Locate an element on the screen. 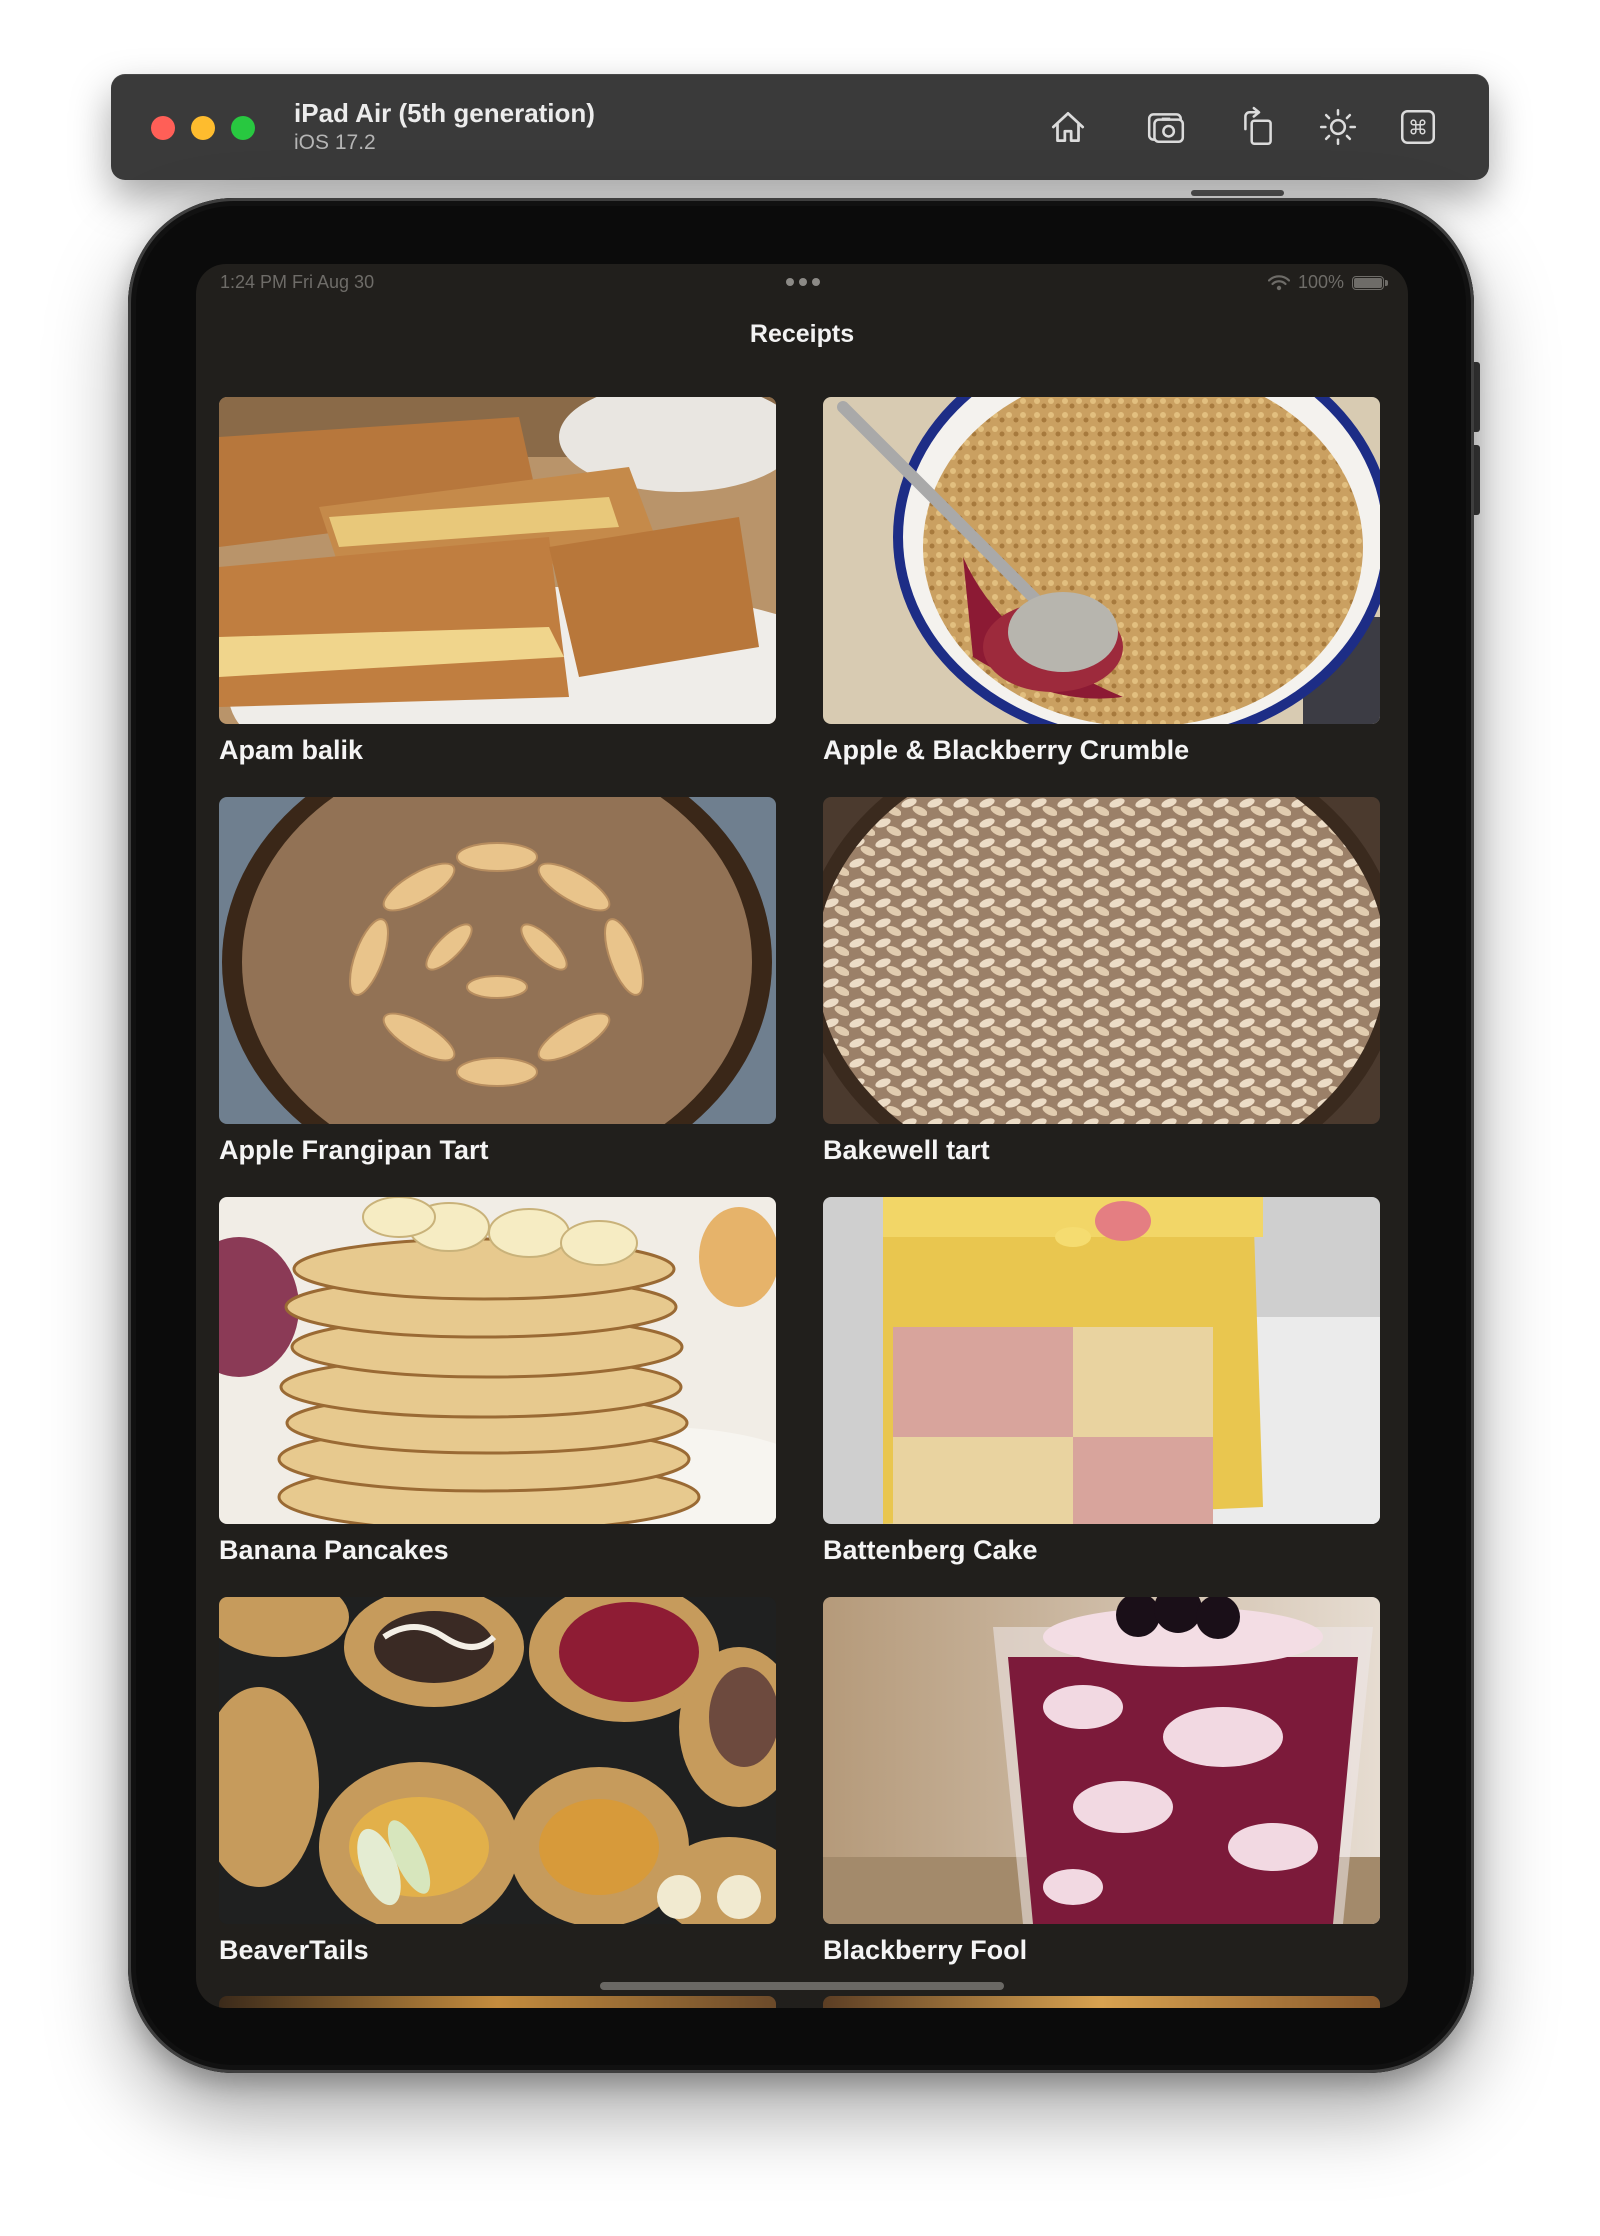 The width and height of the screenshot is (1600, 2236). recipe-name: Apple & Blackberry Crumble is located at coordinates (1006, 750).